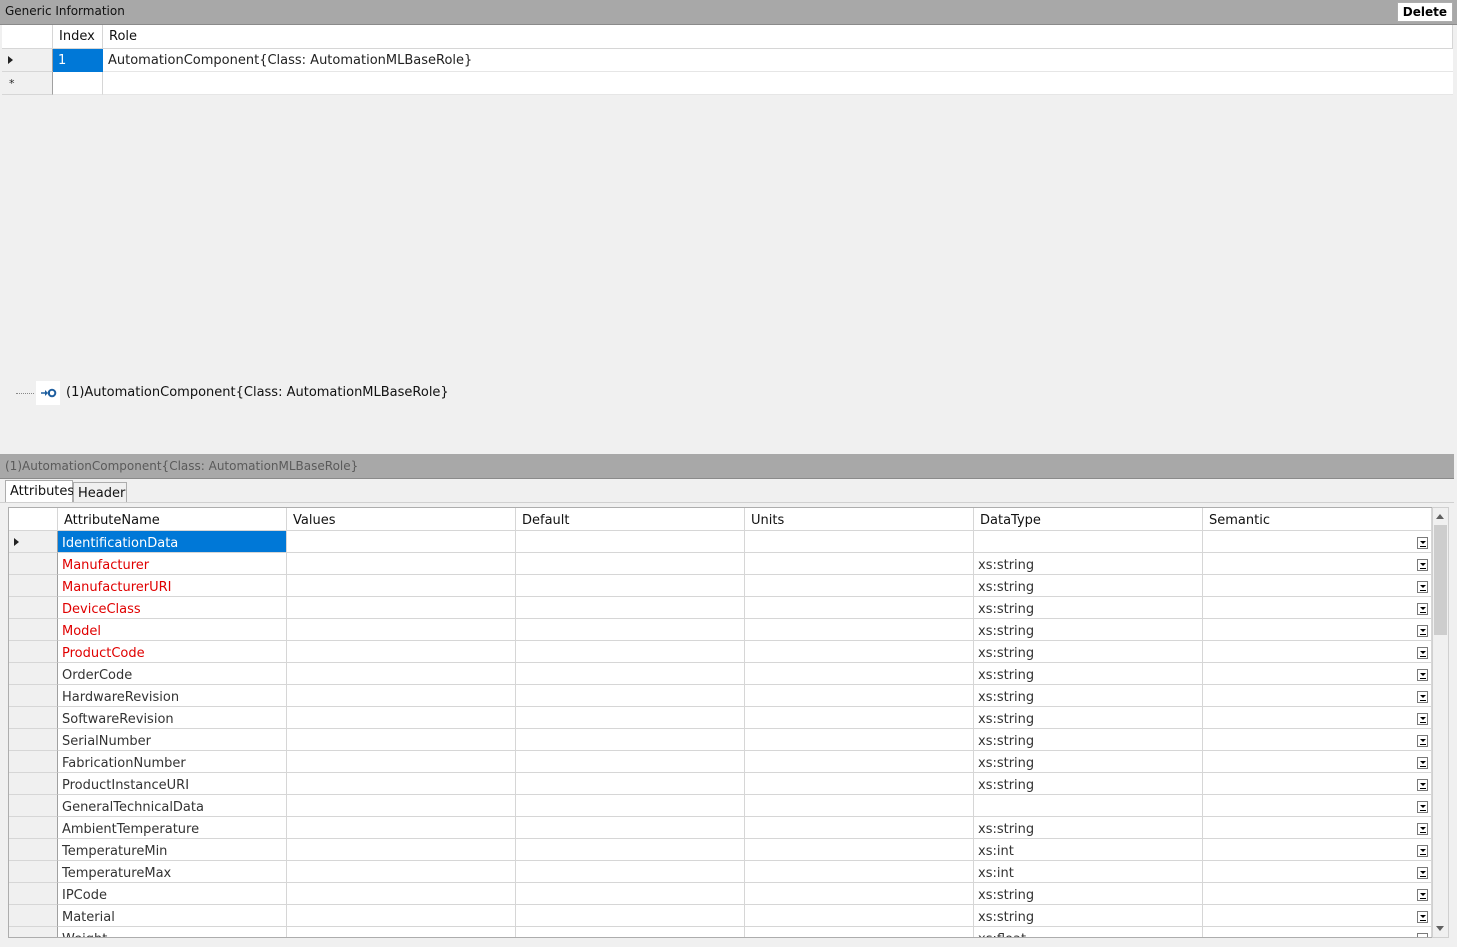 The image size is (1457, 947). I want to click on attribute-name-cell: TemperatureMin, so click(172, 850).